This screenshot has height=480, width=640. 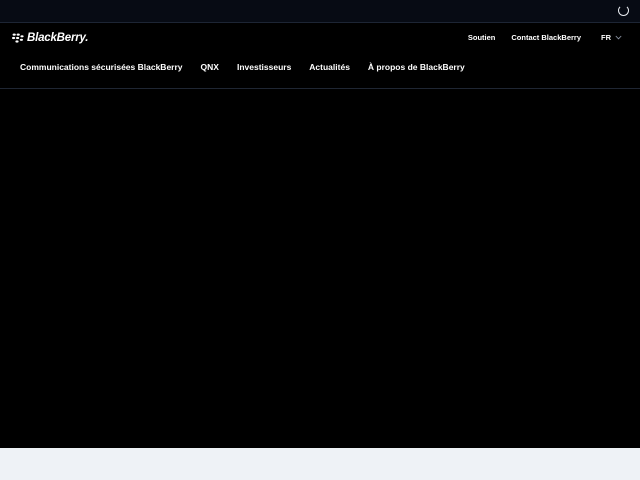 What do you see at coordinates (329, 67) in the screenshot?
I see `nav-item-news: Actualités` at bounding box center [329, 67].